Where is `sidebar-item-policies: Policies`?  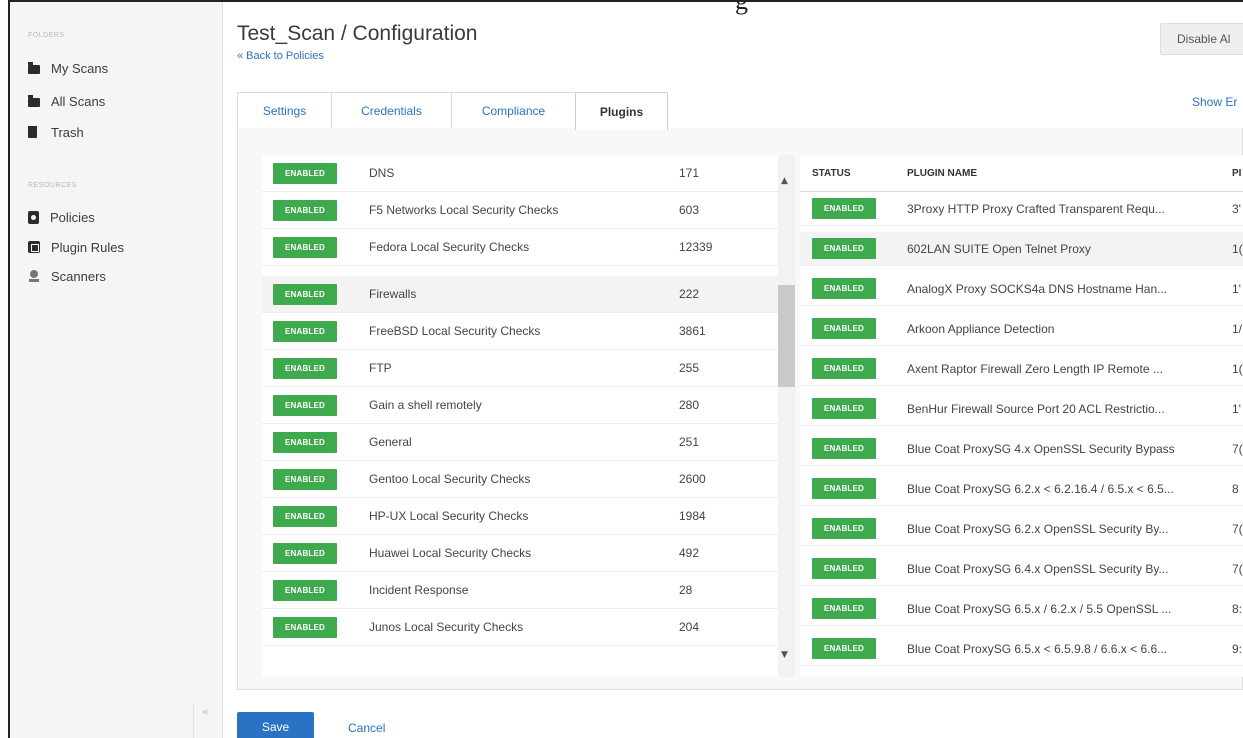 sidebar-item-policies: Policies is located at coordinates (61, 217).